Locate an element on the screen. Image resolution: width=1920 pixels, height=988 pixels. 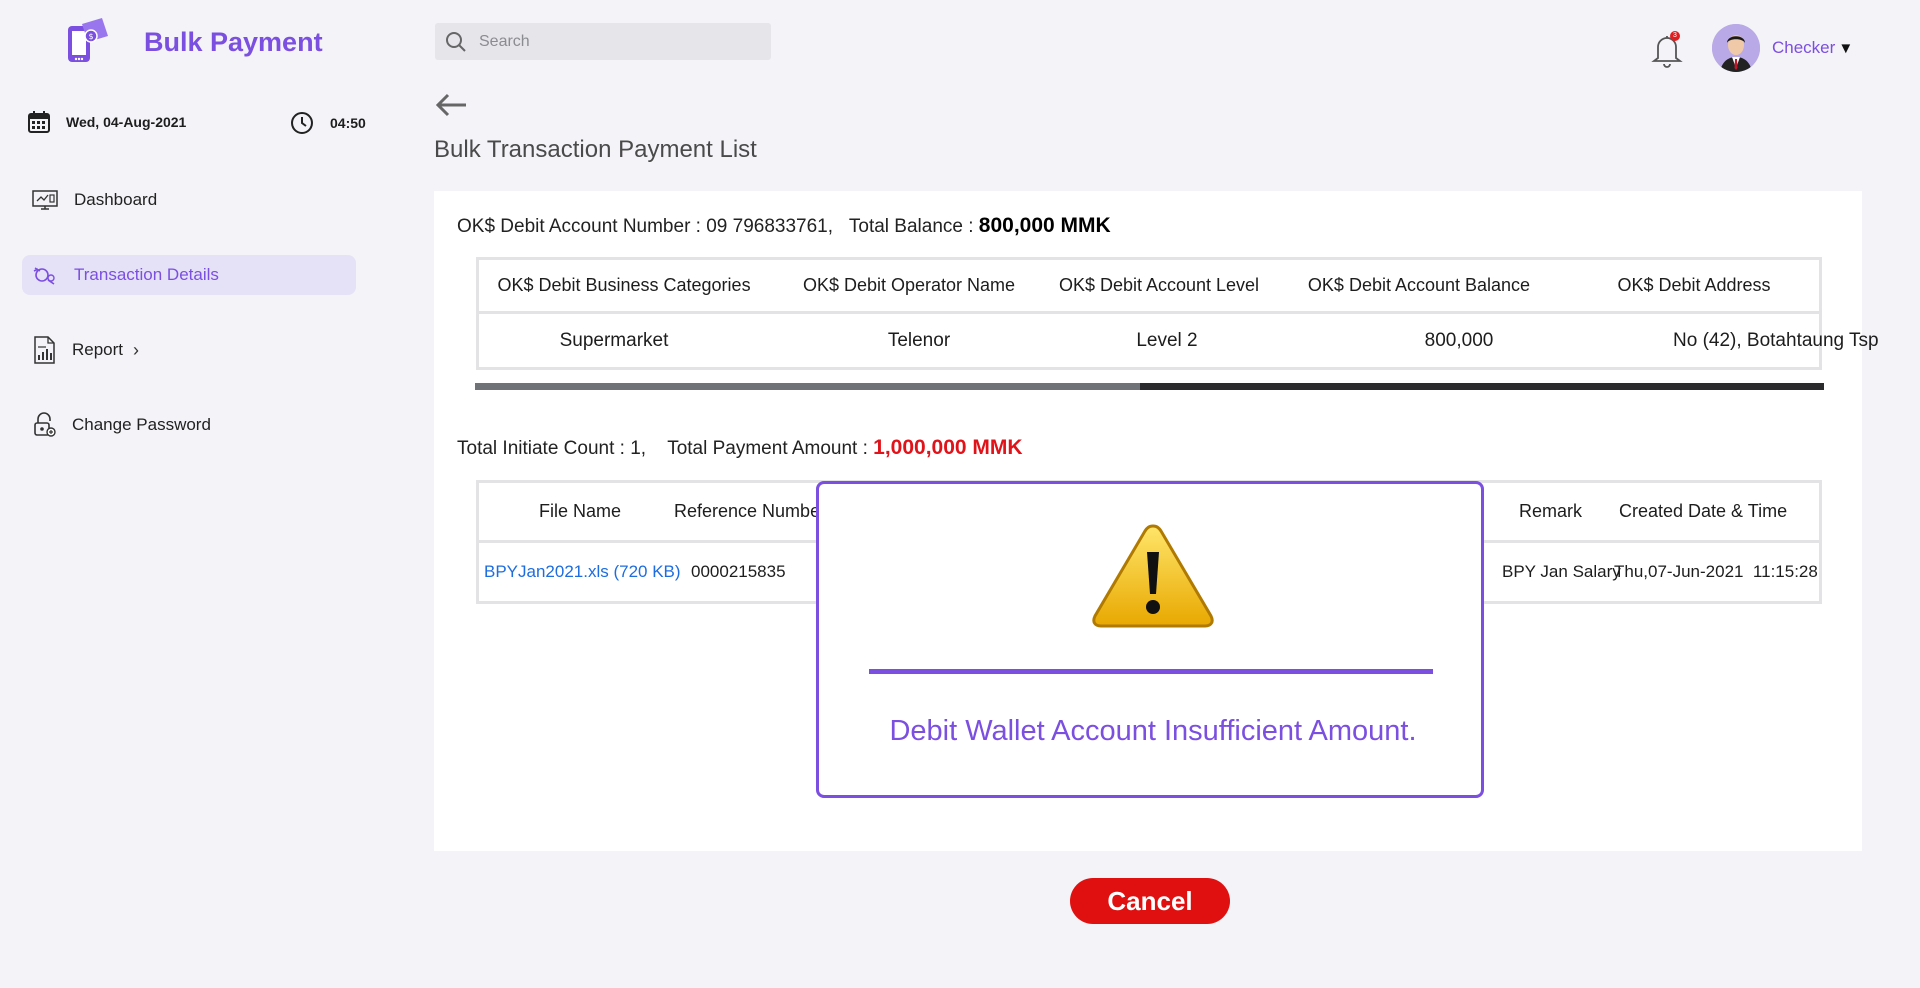
date-display: Wed, 04-Aug-2021 is located at coordinates (107, 122).